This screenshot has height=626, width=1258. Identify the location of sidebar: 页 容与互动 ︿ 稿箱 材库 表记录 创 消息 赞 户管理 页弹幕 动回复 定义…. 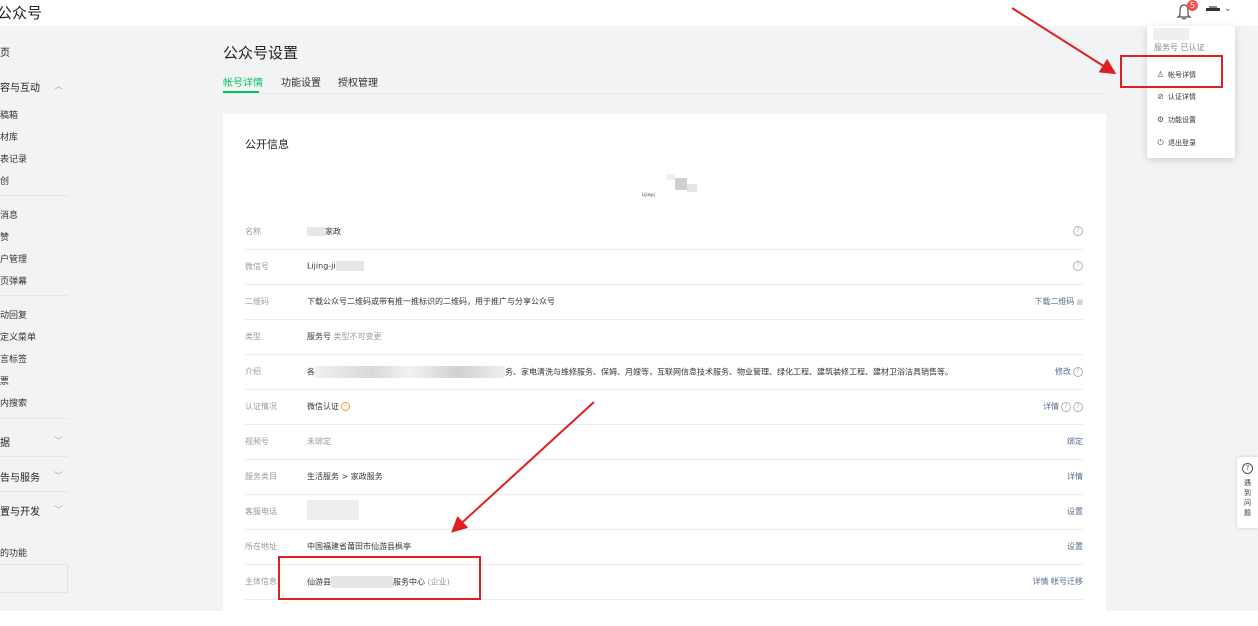
(34, 318).